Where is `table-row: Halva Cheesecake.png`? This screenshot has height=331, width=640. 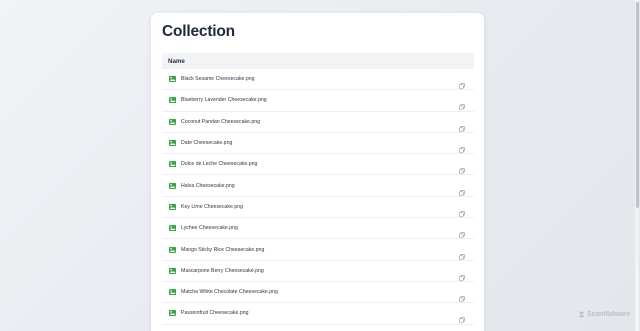 table-row: Halva Cheesecake.png is located at coordinates (318, 186).